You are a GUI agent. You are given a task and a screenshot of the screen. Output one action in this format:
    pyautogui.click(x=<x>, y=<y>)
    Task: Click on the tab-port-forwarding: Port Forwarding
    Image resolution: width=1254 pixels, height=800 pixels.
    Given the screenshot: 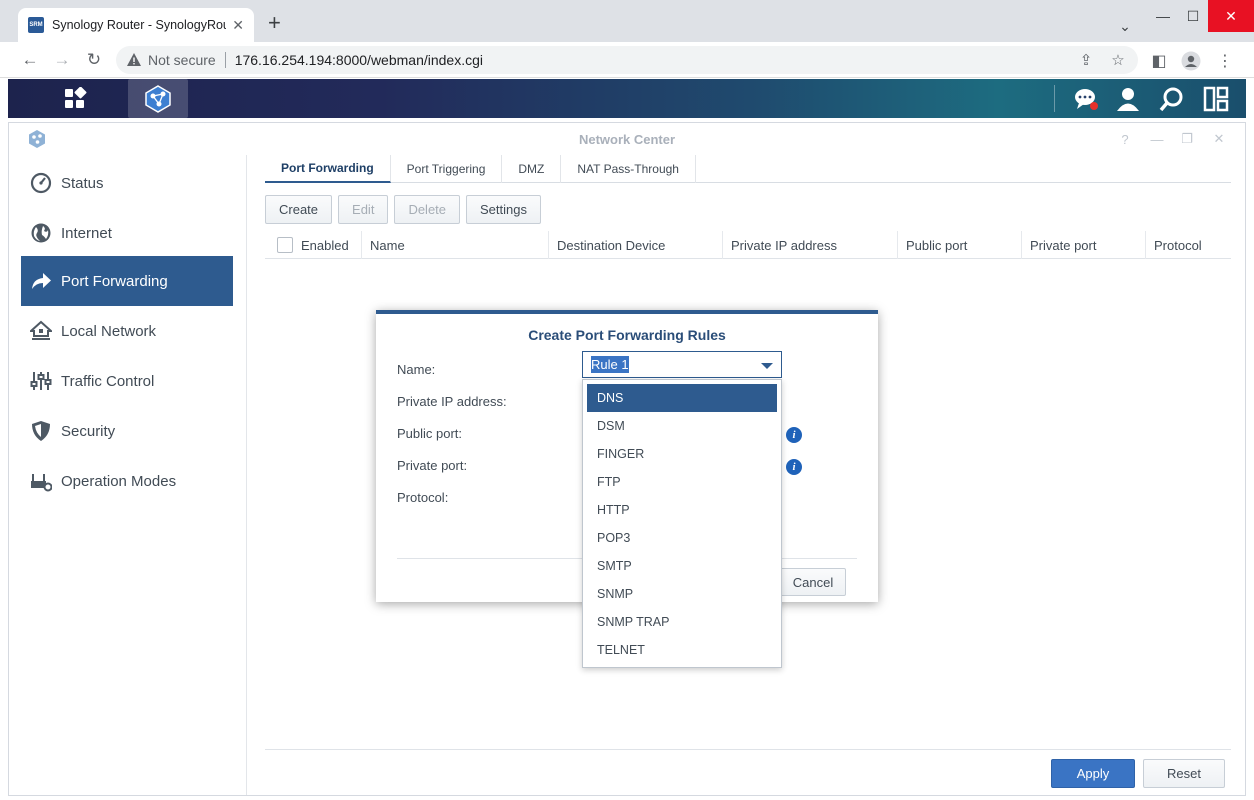 What is the action you would take?
    pyautogui.click(x=328, y=169)
    